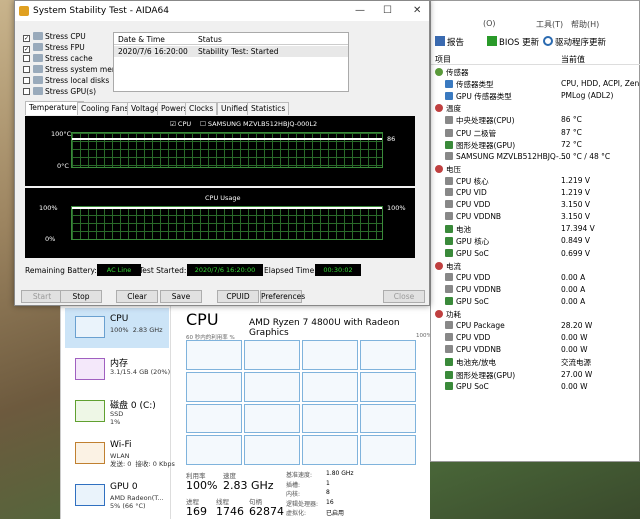 The height and width of the screenshot is (519, 640). What do you see at coordinates (137, 296) in the screenshot?
I see `clear-button: Clear` at bounding box center [137, 296].